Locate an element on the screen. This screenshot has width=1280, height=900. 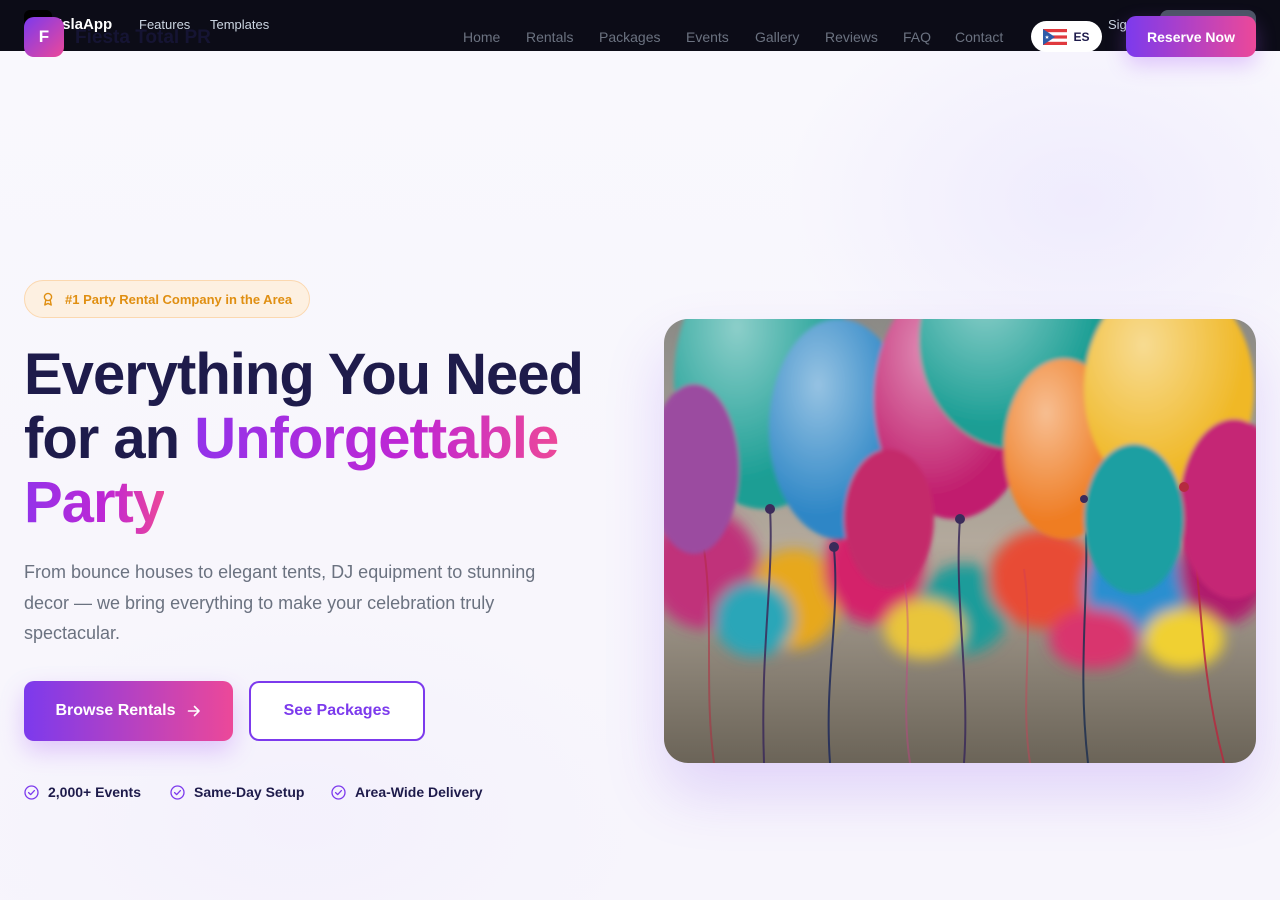
browse-rentals-button: Browse Rentals is located at coordinates (128, 711).